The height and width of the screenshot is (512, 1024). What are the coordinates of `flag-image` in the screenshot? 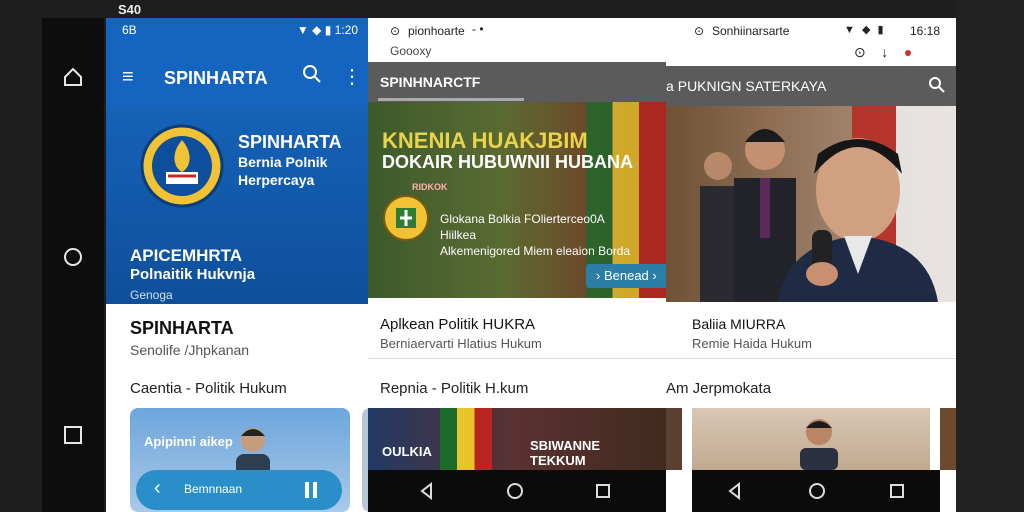 It's located at (466, 439).